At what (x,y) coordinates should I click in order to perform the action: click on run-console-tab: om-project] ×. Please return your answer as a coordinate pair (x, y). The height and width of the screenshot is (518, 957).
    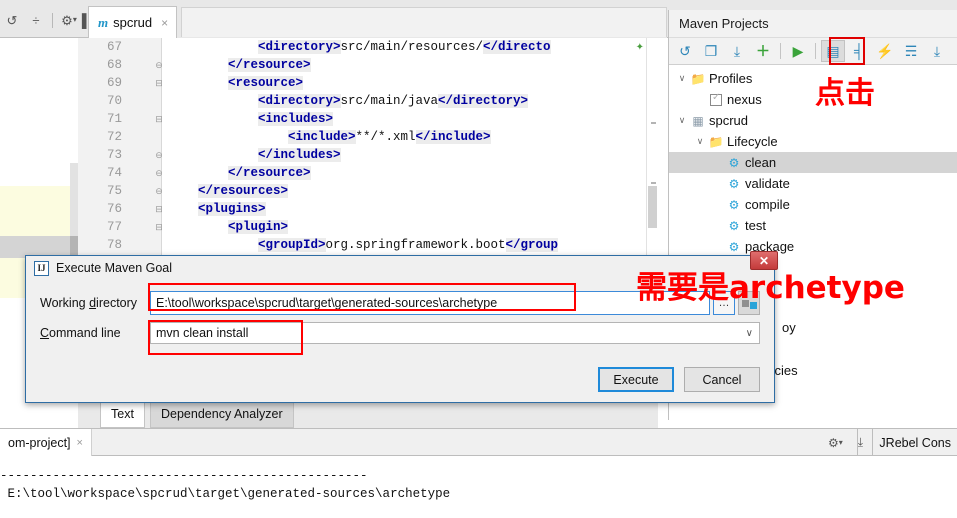
    Looking at the image, I should click on (46, 442).